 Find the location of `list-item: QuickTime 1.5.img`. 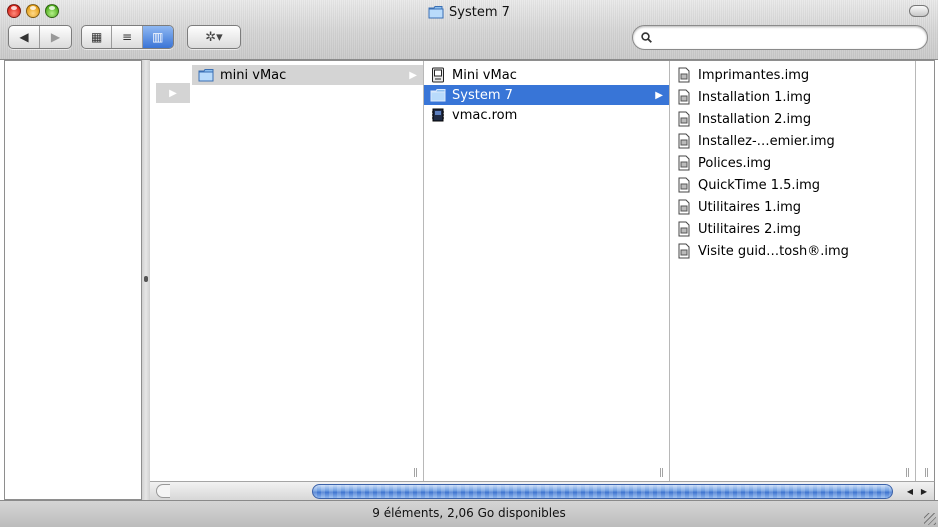

list-item: QuickTime 1.5.img is located at coordinates (792, 185).